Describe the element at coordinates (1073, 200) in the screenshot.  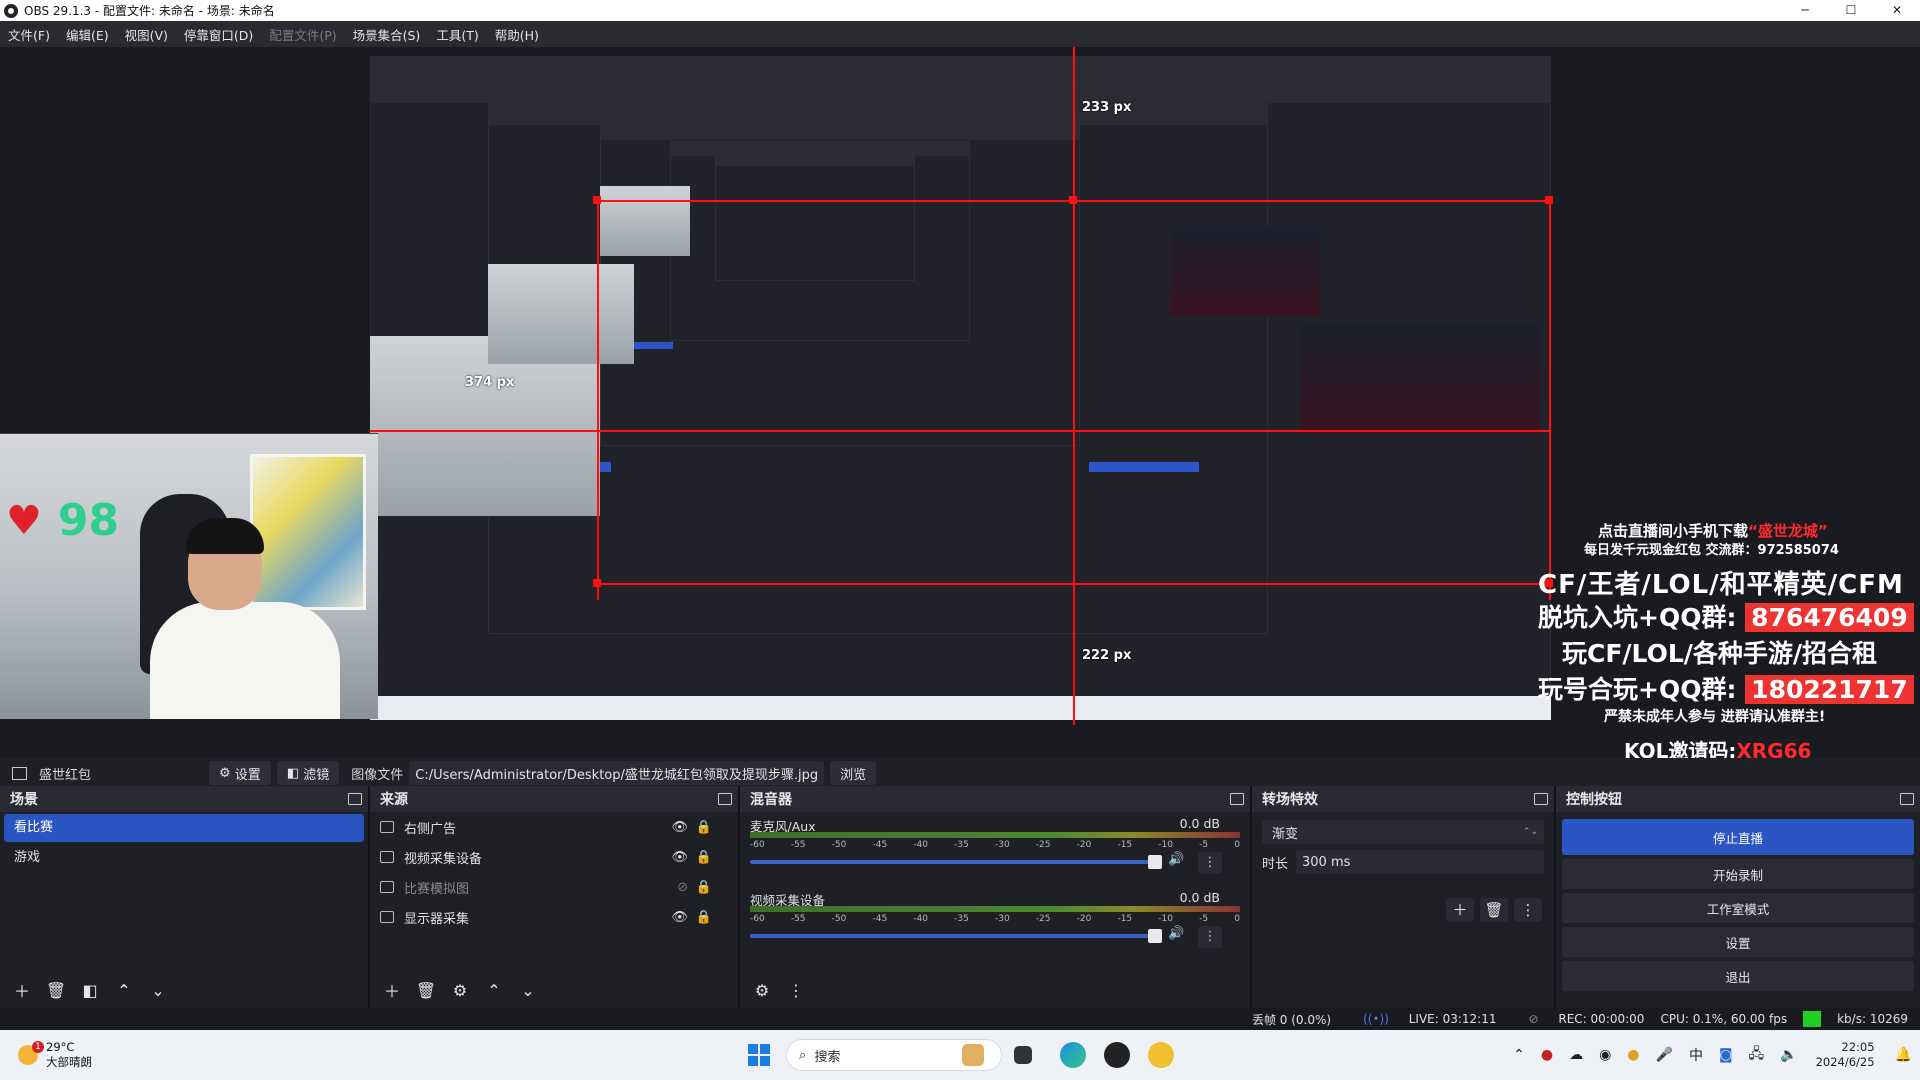
I see `resize-handle-top` at that location.